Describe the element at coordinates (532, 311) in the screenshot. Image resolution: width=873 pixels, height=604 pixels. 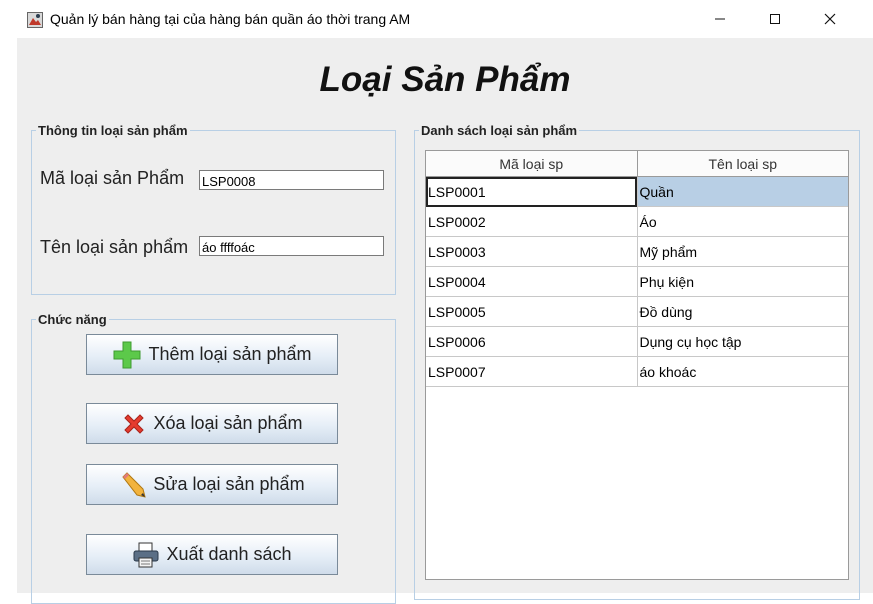
I see `cell-code: LSP0005` at that location.